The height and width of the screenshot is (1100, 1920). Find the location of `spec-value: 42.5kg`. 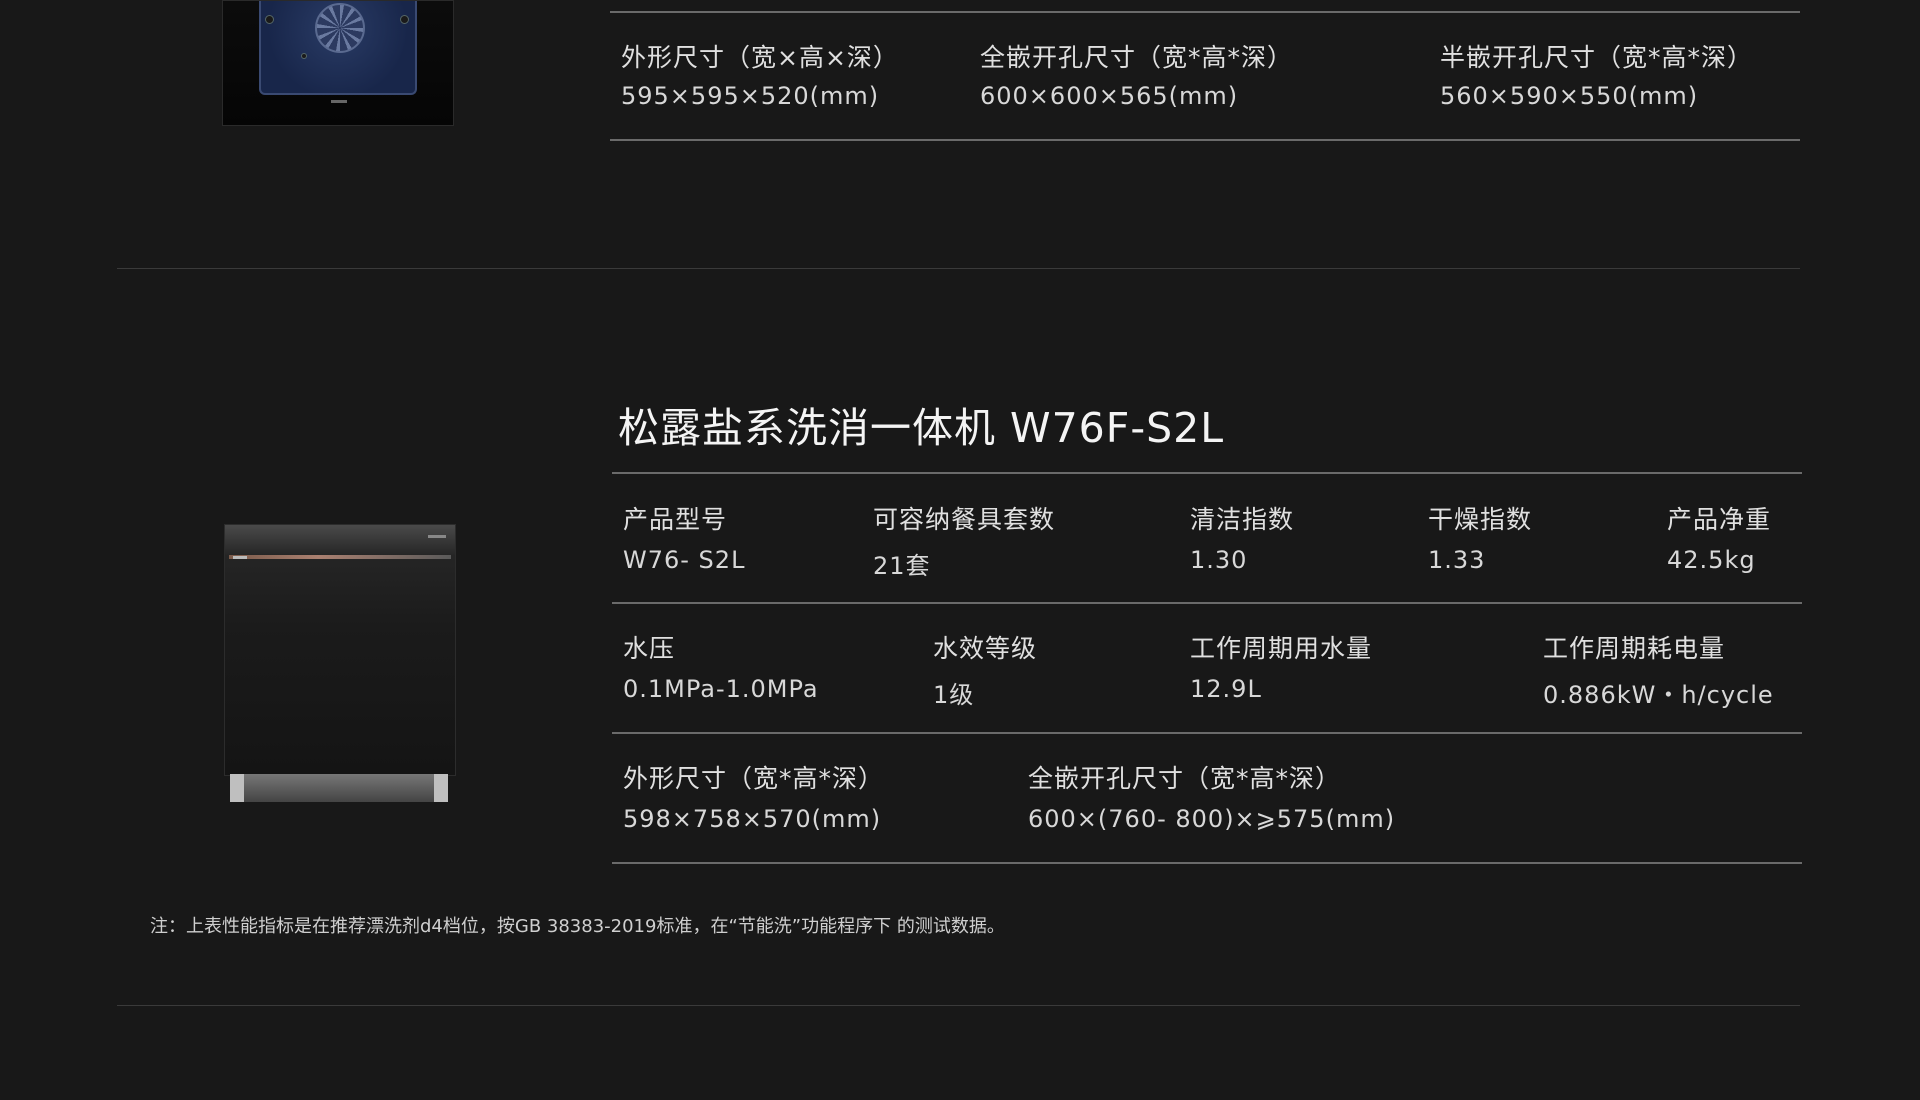

spec-value: 42.5kg is located at coordinates (1711, 560).